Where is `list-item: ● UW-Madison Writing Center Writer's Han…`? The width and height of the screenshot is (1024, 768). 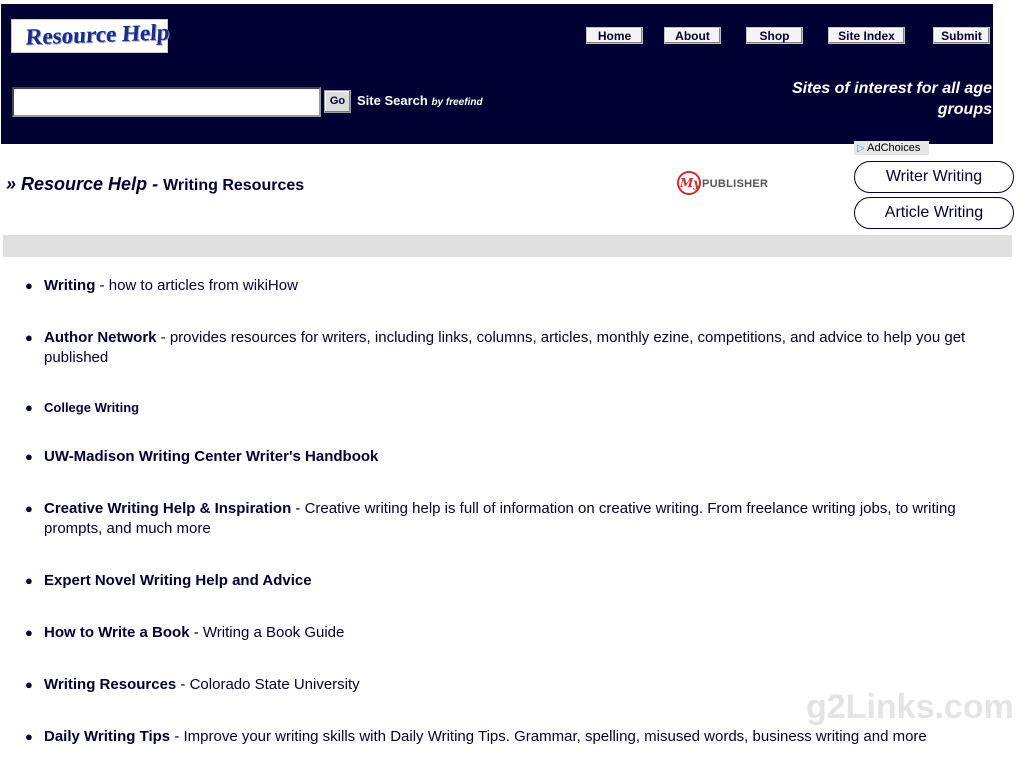 list-item: ● UW-Madison Writing Center Writer's Han… is located at coordinates (504, 457).